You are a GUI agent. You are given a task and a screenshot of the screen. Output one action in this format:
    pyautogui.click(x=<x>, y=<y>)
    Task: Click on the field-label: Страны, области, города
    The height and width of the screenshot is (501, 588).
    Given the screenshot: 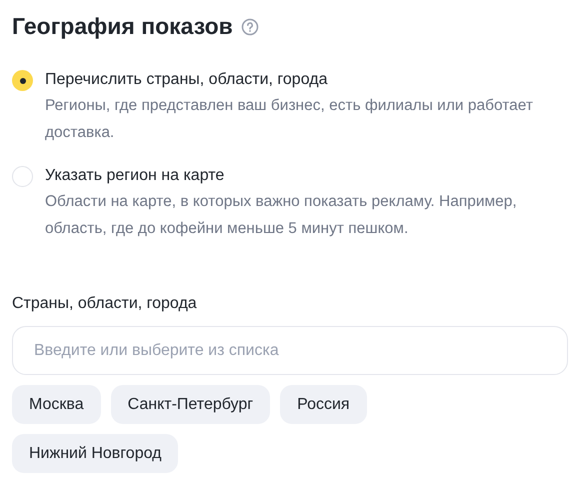 What is the action you would take?
    pyautogui.click(x=105, y=304)
    